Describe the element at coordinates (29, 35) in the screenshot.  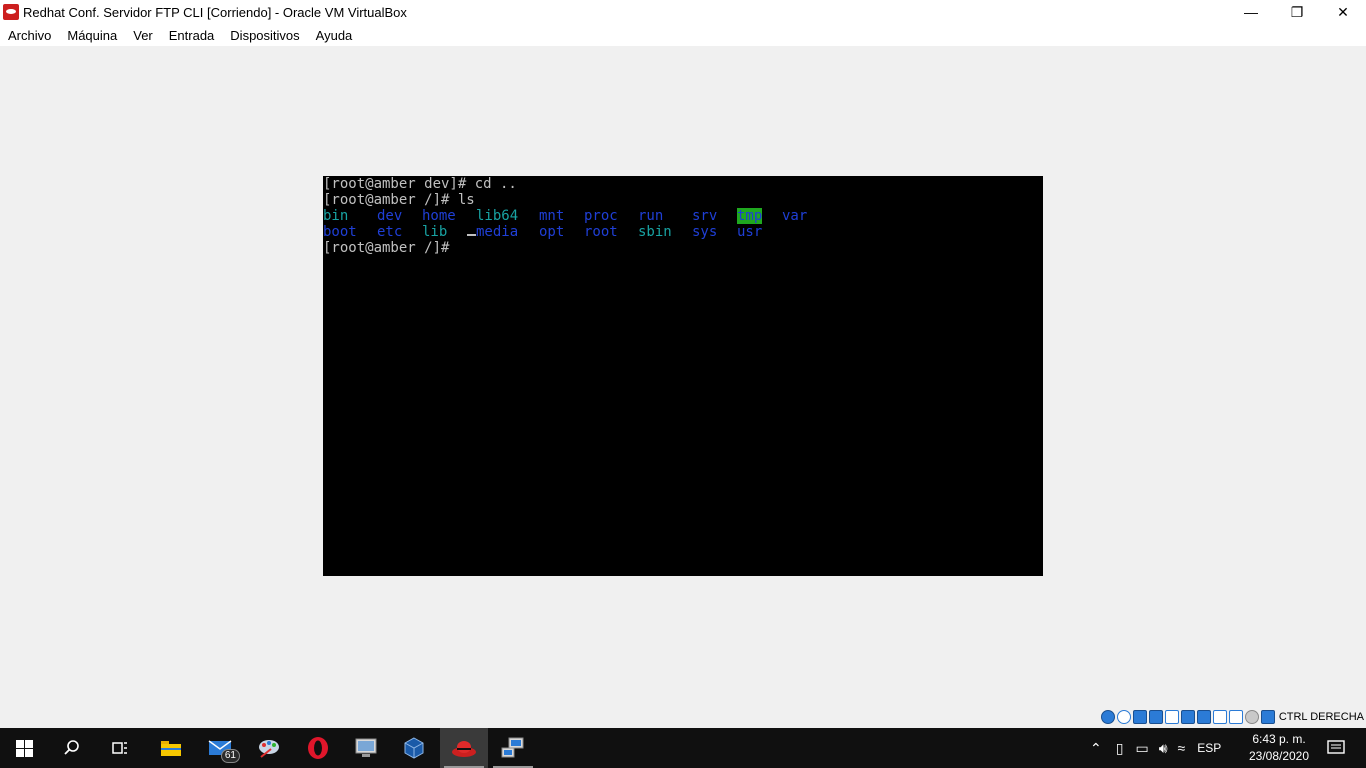
I see `menu-archivo: Archivo` at that location.